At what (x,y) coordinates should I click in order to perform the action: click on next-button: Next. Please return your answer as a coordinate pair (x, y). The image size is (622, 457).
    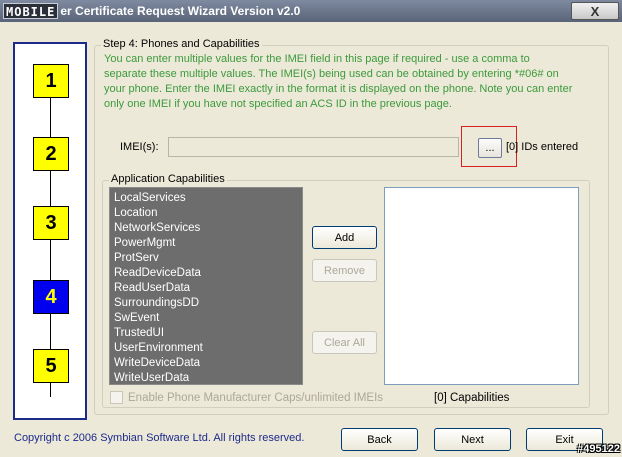
    Looking at the image, I should click on (472, 439).